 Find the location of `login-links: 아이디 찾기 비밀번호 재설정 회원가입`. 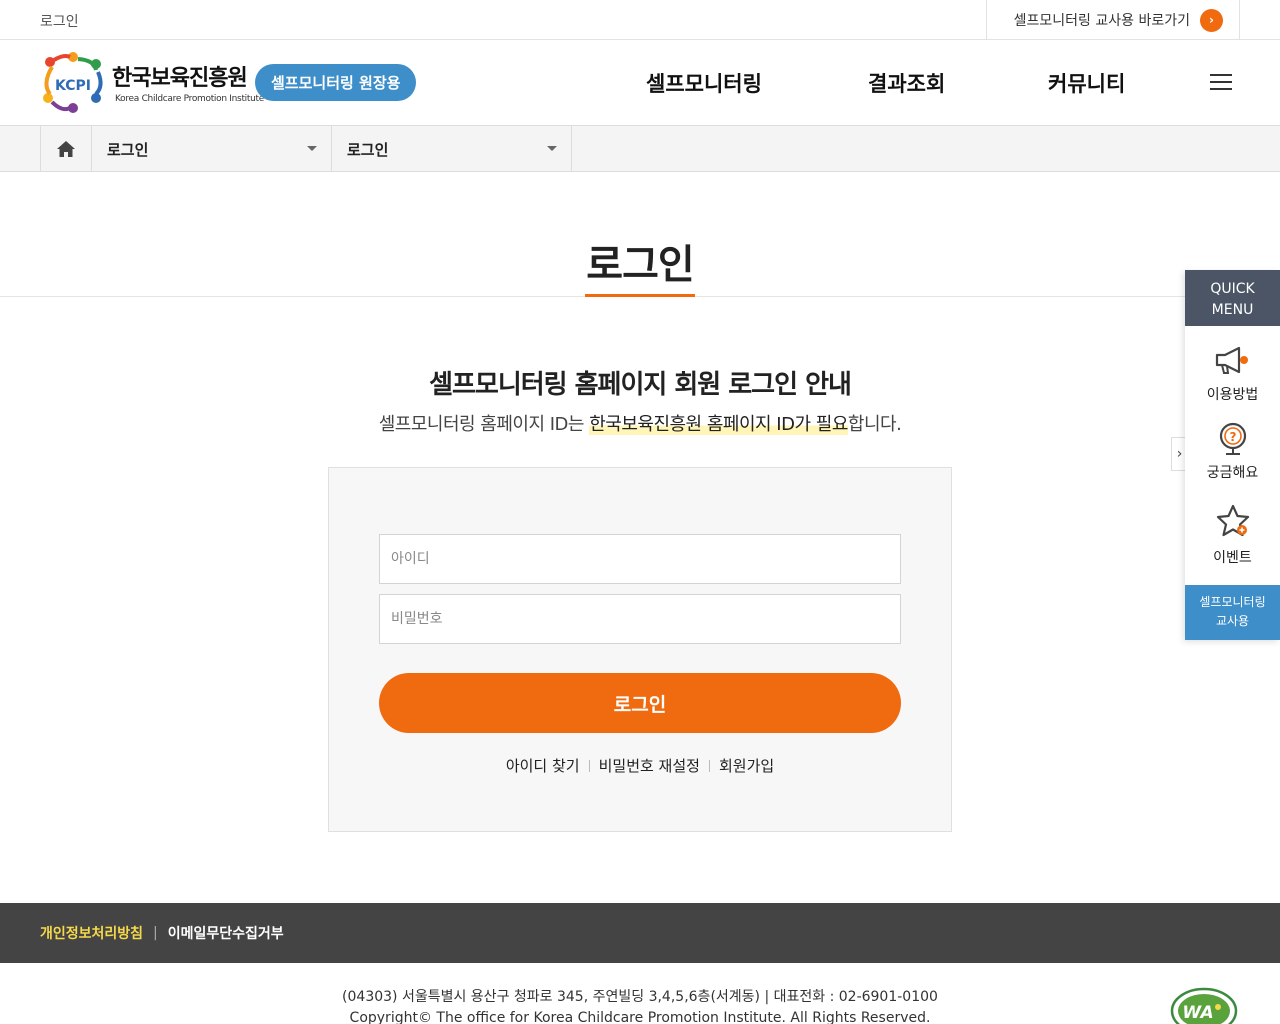

login-links: 아이디 찾기 비밀번호 재설정 회원가입 is located at coordinates (640, 765).